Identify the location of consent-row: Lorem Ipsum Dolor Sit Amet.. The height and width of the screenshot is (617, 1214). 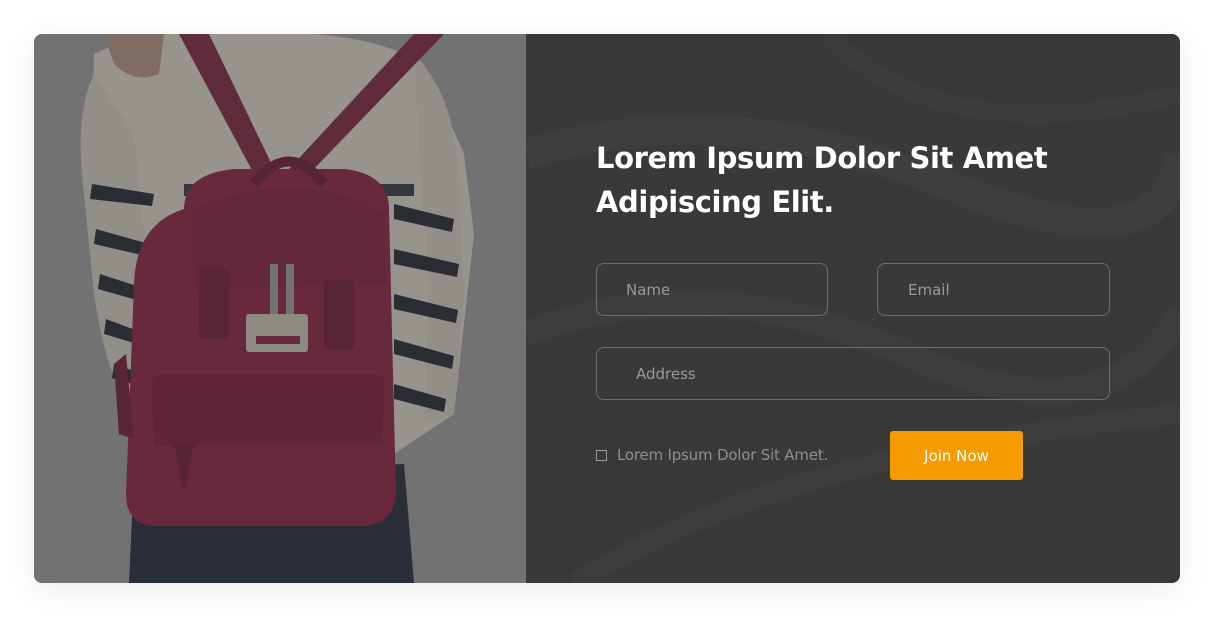
(712, 455).